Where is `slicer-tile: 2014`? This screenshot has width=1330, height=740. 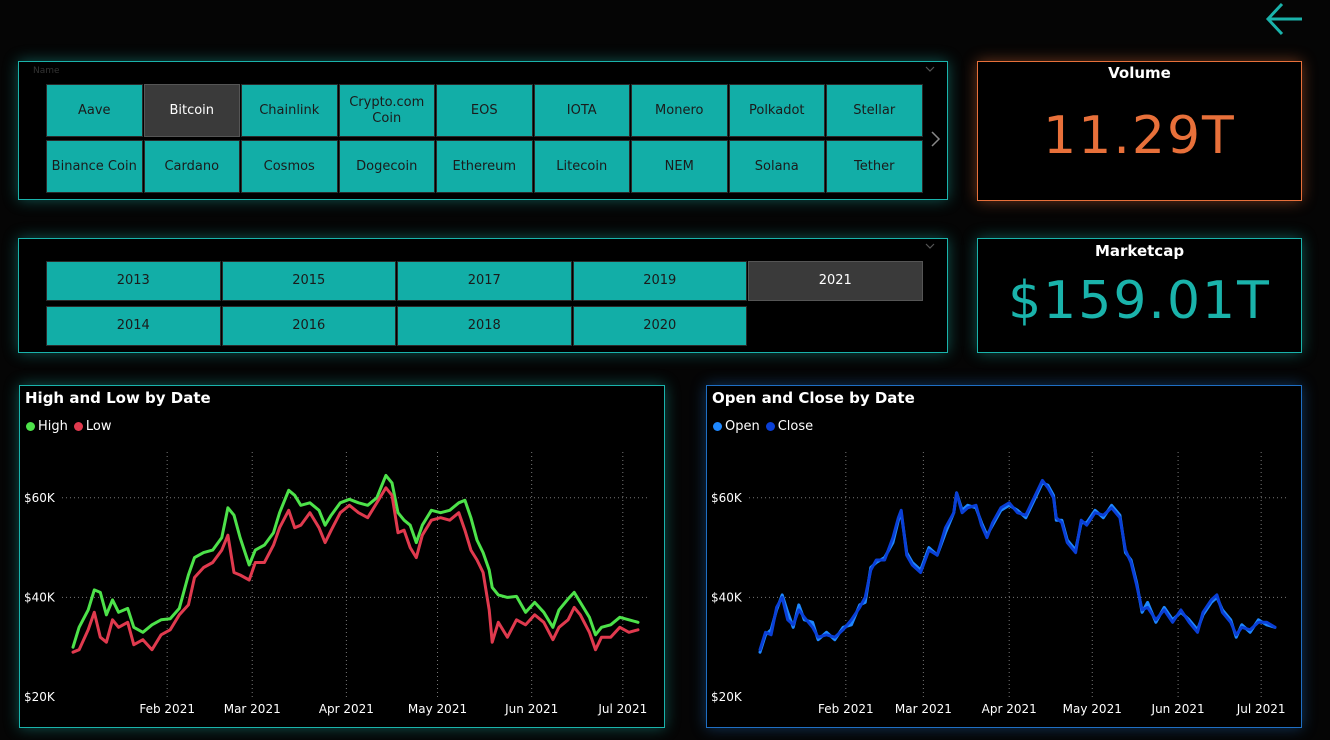 slicer-tile: 2014 is located at coordinates (133, 326).